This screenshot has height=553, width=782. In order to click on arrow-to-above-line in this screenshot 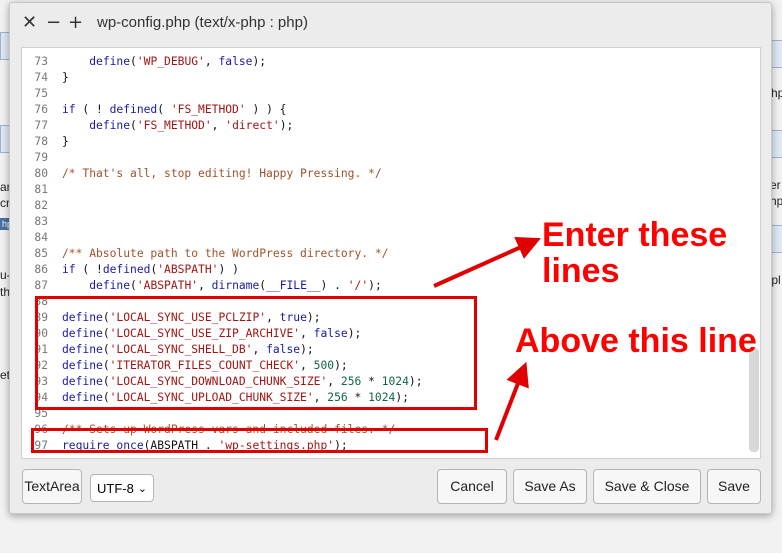, I will do `click(511, 401)`.